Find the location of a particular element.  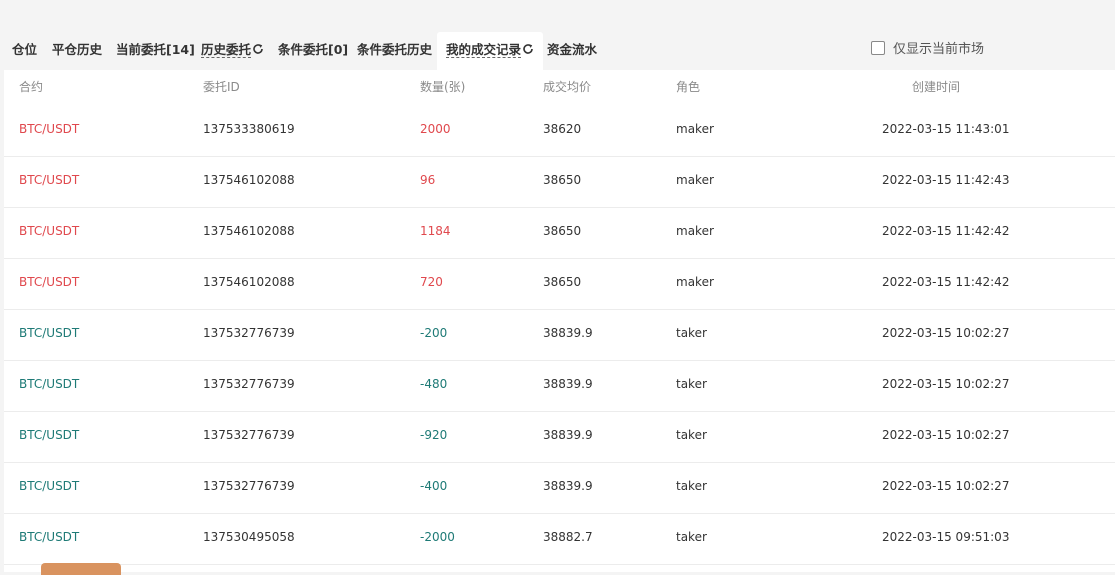

cell-qty: 720 is located at coordinates (431, 282).